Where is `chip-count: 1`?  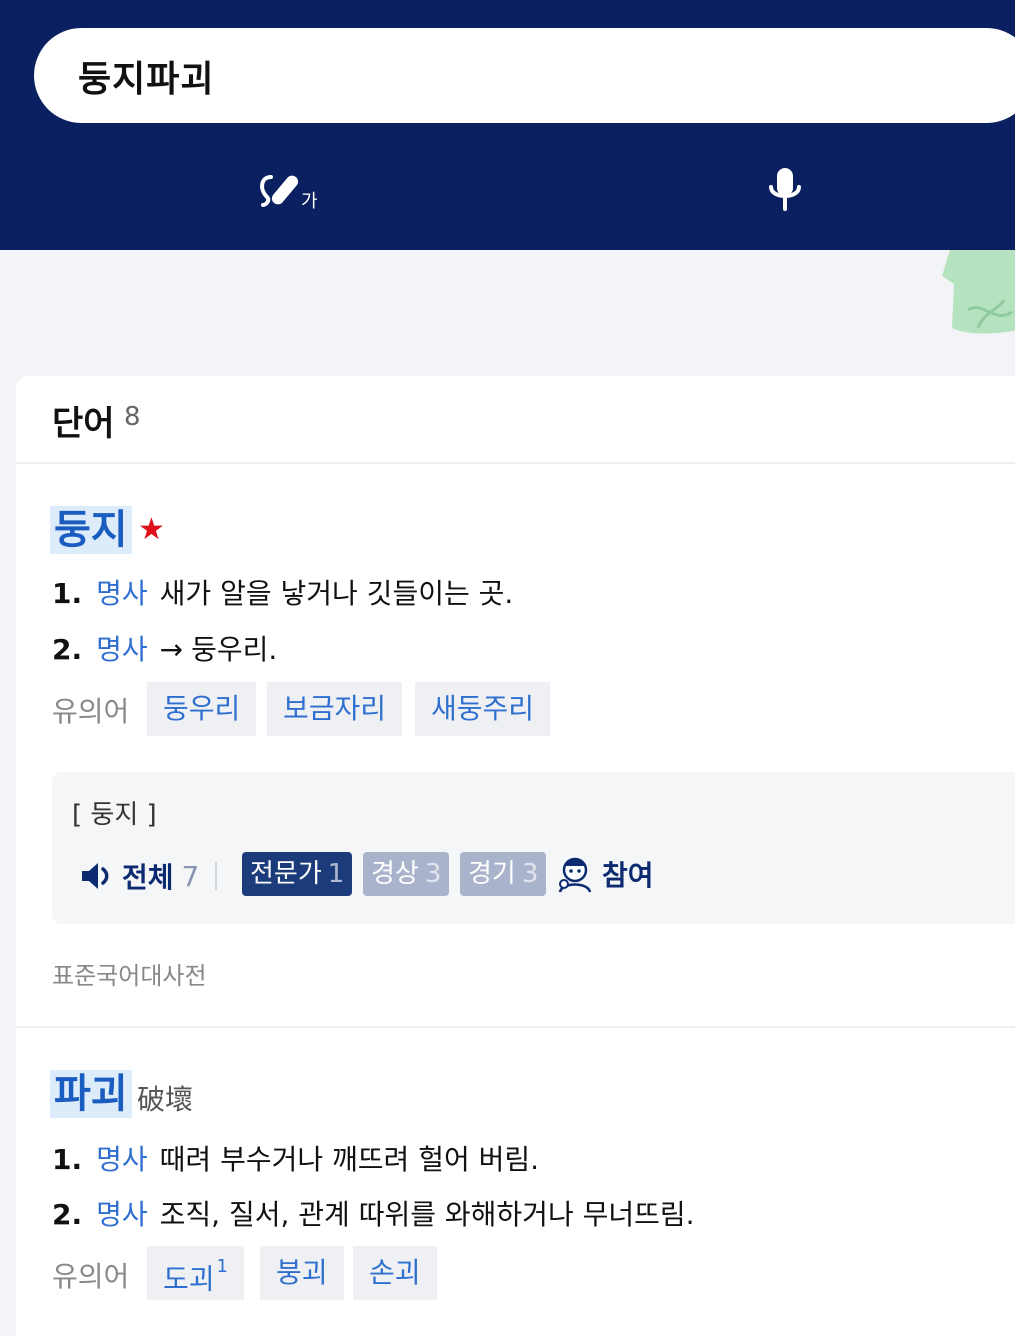 chip-count: 1 is located at coordinates (336, 874).